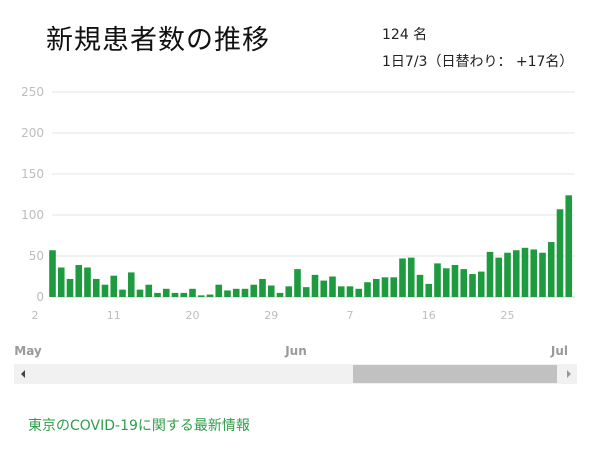 Image resolution: width=600 pixels, height=465 pixels. Describe the element at coordinates (139, 425) in the screenshot. I see `covid-info-link: 東京のCOVID-19に関する最新情報` at that location.